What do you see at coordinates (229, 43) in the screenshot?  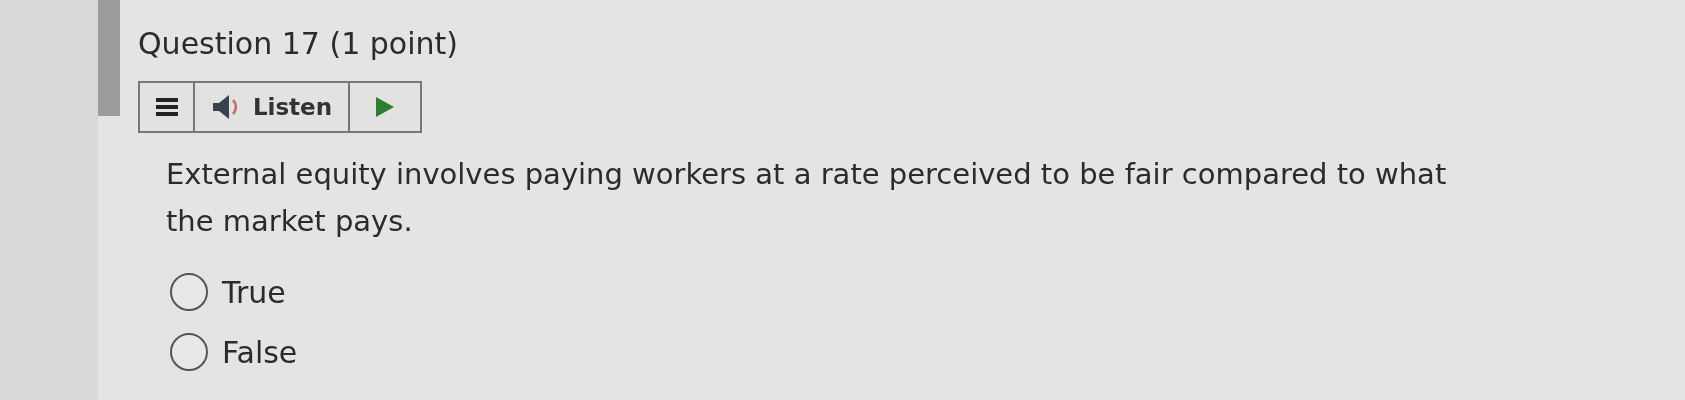 I see `question-title: Question 17` at bounding box center [229, 43].